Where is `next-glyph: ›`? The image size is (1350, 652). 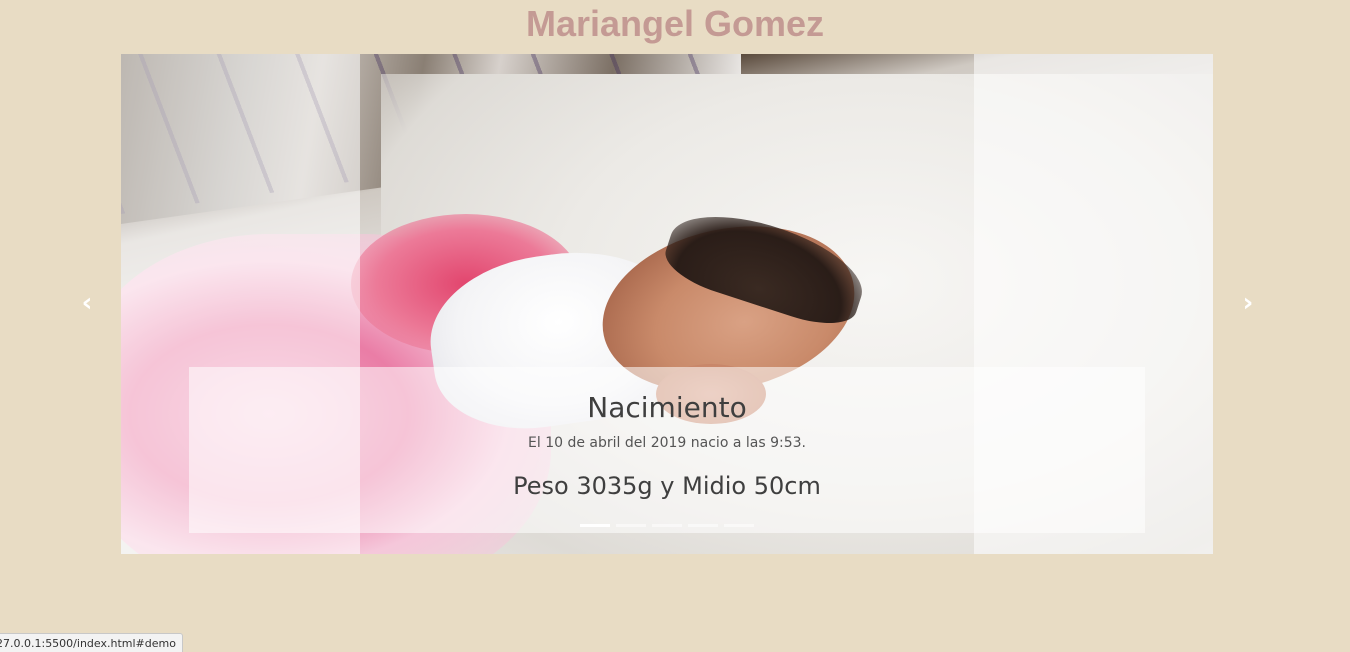
next-glyph: › is located at coordinates (1248, 303).